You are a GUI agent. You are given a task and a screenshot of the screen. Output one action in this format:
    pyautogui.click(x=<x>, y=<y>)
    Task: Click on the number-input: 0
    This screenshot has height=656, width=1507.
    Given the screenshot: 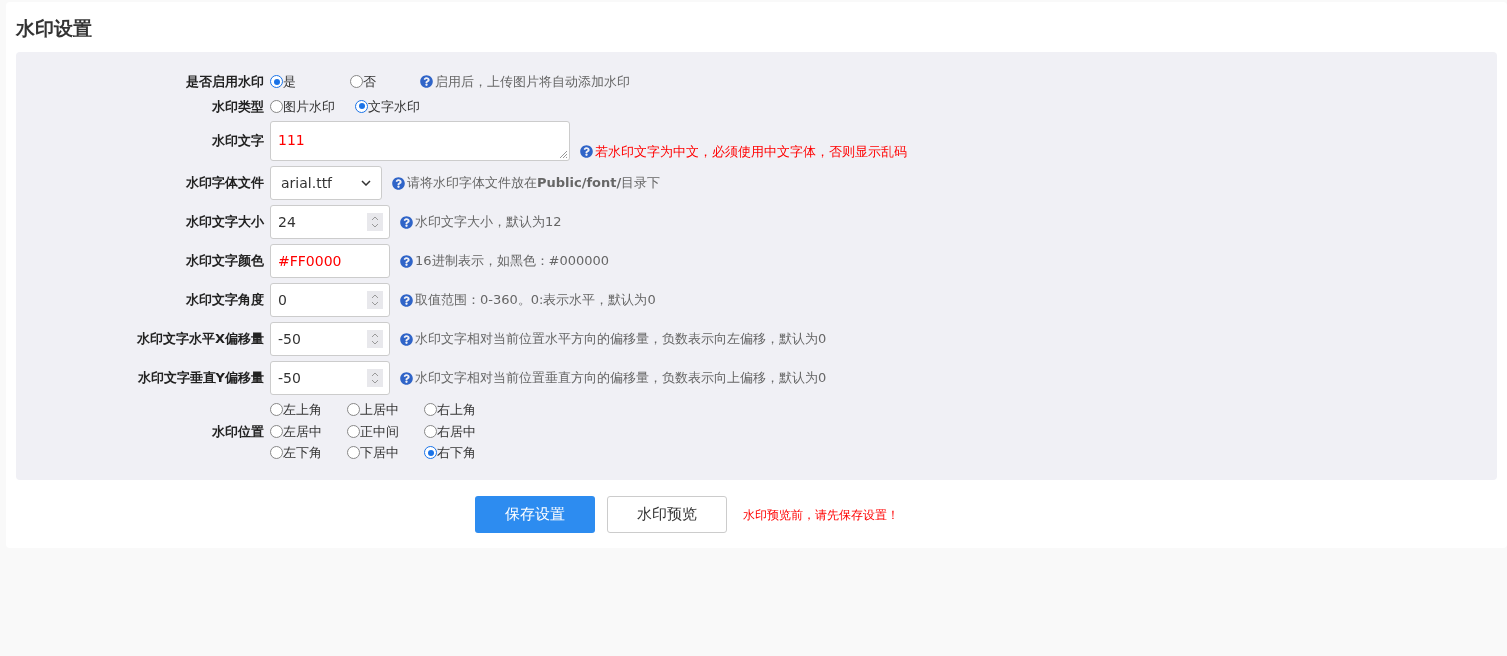 What is the action you would take?
    pyautogui.click(x=330, y=300)
    